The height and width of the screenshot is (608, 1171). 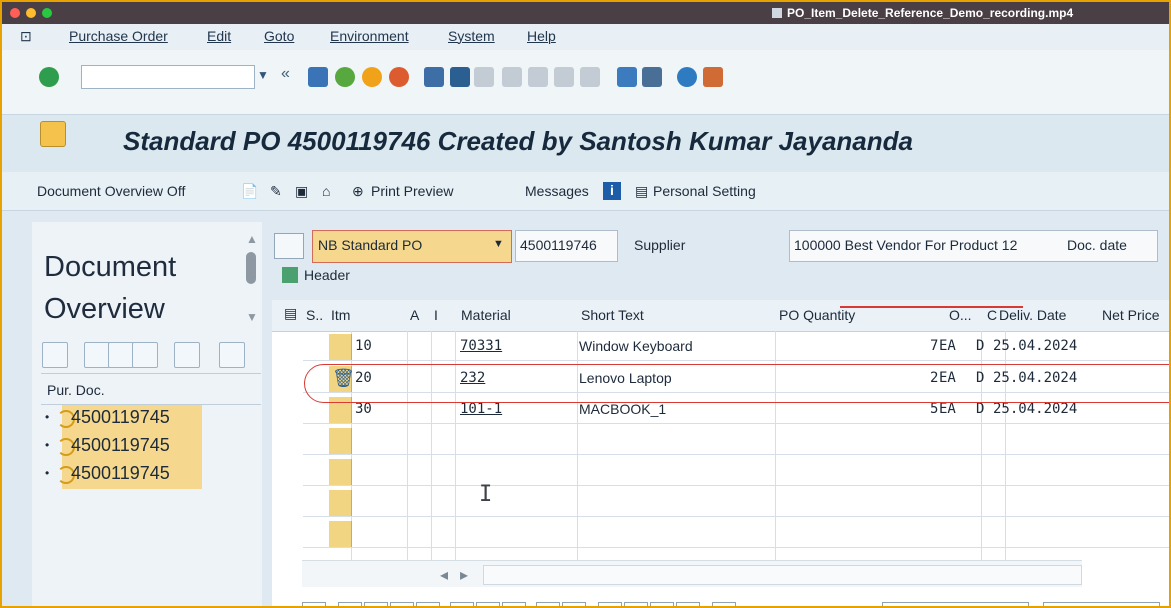 I want to click on scroll-up-icon: ▲, so click(x=252, y=239).